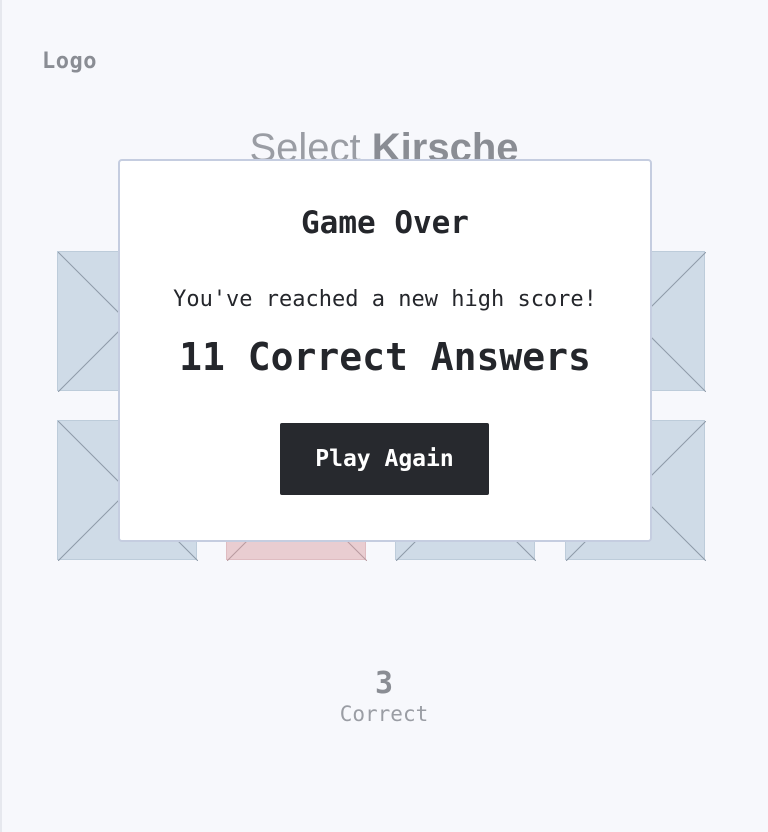 This screenshot has width=768, height=832. I want to click on score-value: 3, so click(384, 683).